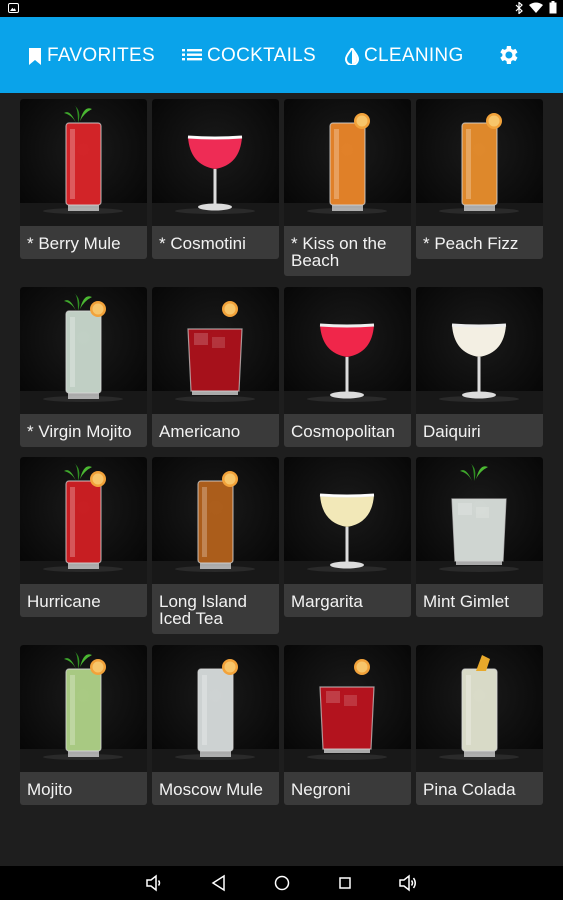  I want to click on recents-icon, so click(345, 883).